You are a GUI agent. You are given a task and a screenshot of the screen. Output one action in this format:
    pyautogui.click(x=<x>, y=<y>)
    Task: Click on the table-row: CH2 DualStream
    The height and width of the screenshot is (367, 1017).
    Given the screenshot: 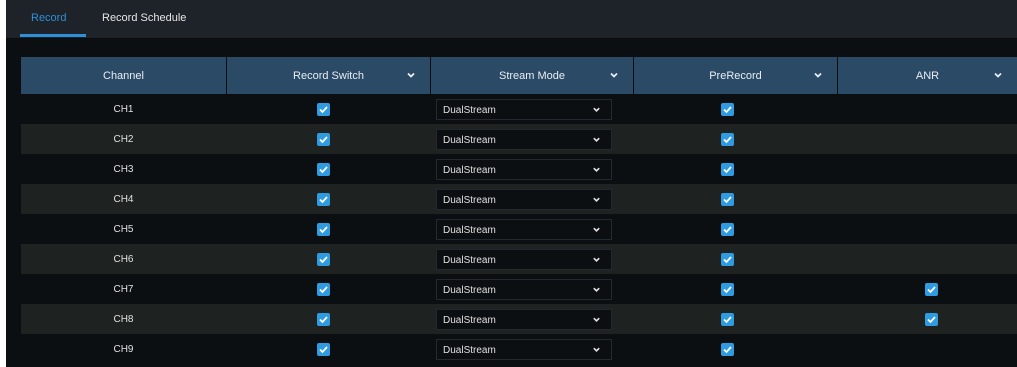 What is the action you would take?
    pyautogui.click(x=519, y=139)
    